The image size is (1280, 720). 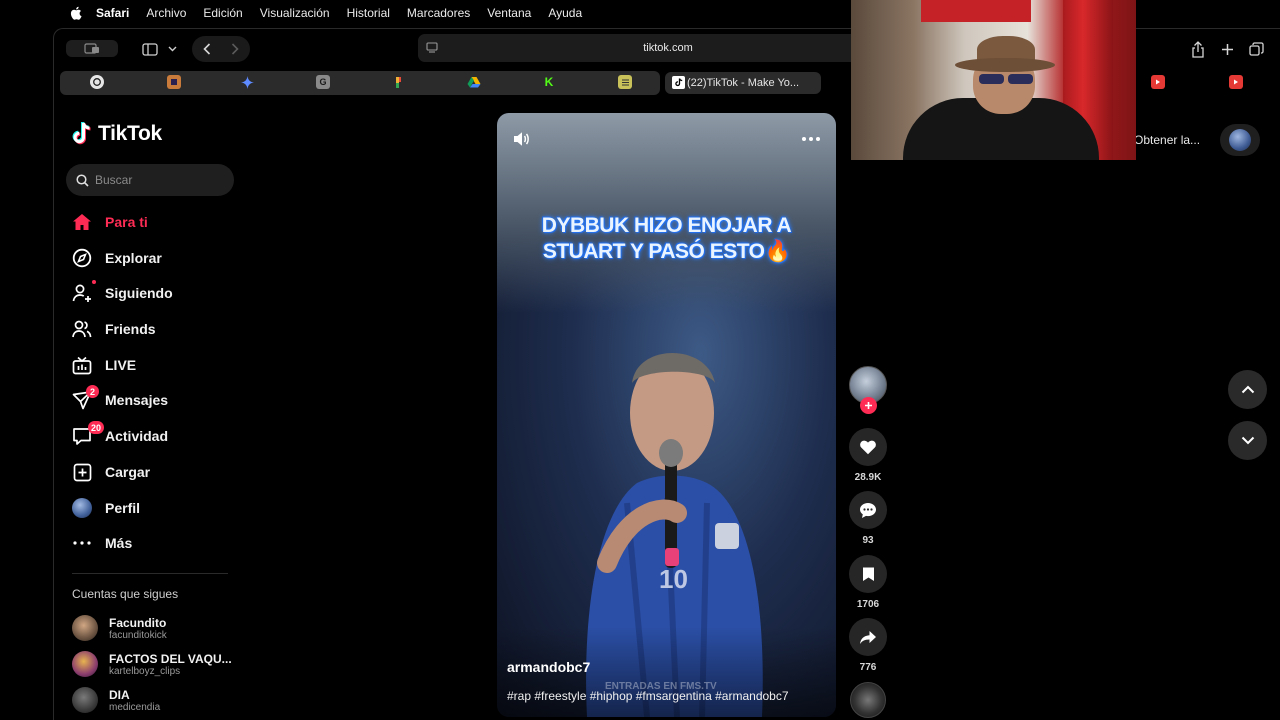 What do you see at coordinates (565, 13) in the screenshot?
I see `menu-ayuda: Ayuda` at bounding box center [565, 13].